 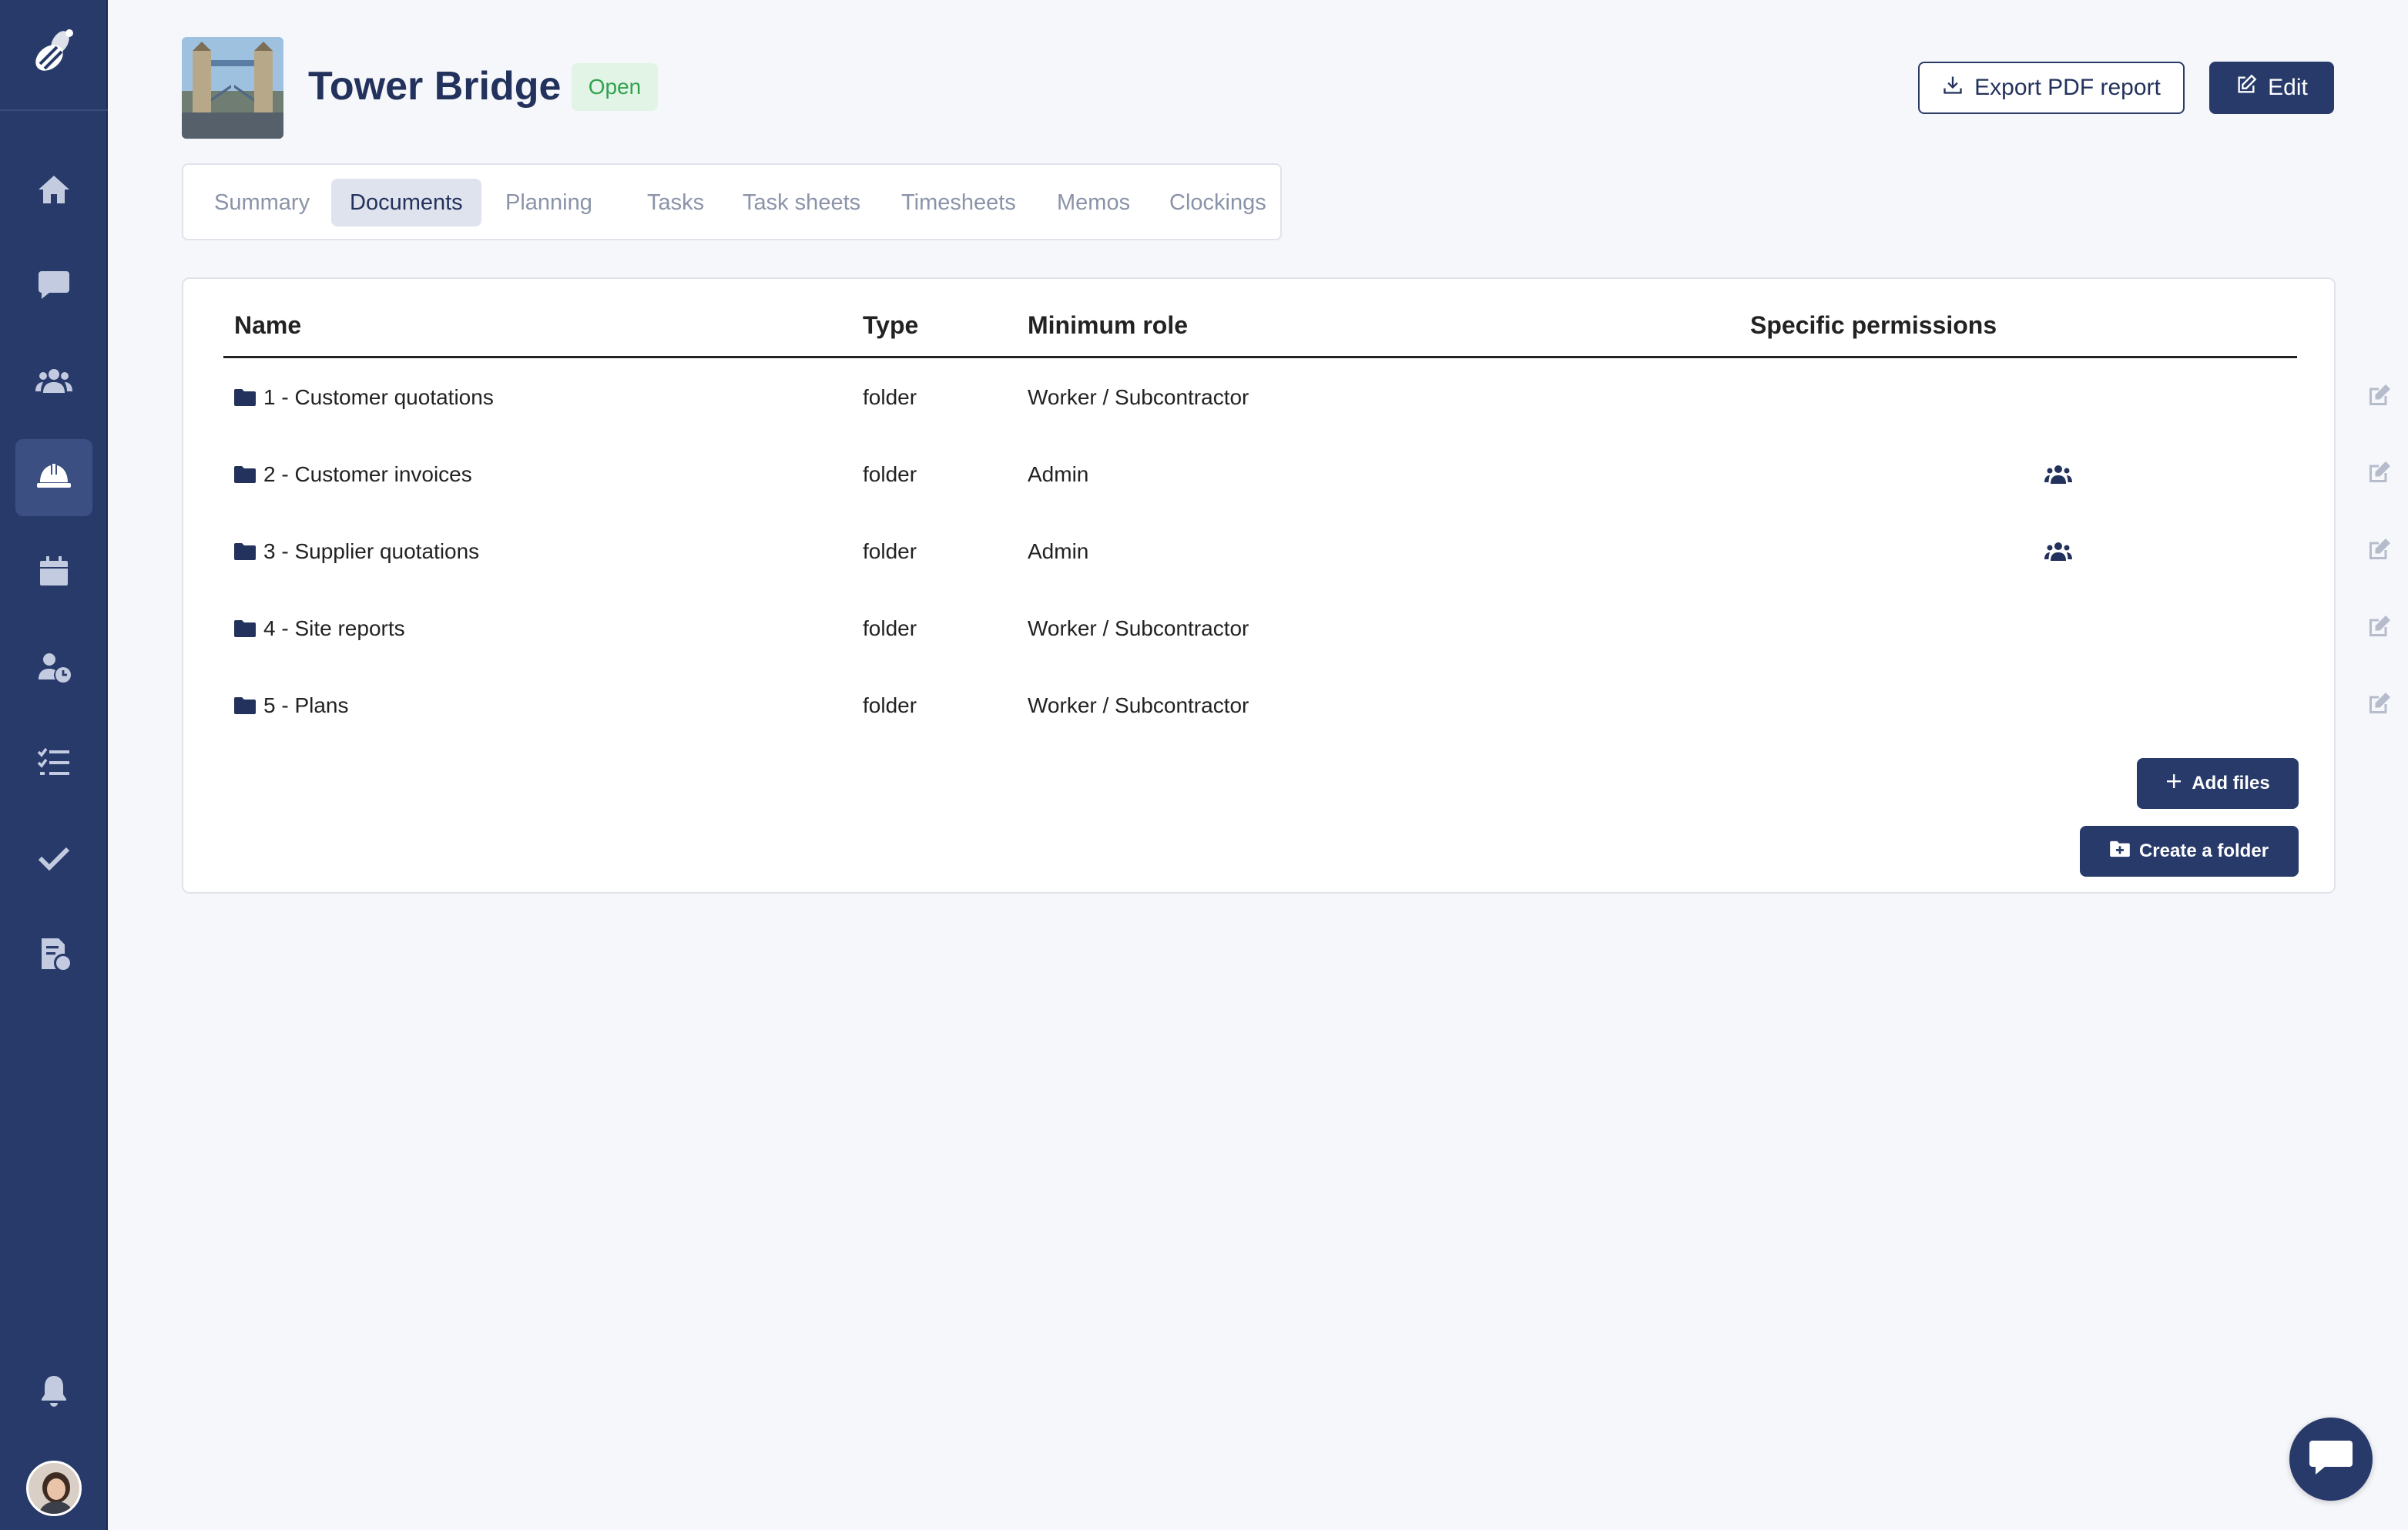 I want to click on support-chat-button, so click(x=2331, y=1459).